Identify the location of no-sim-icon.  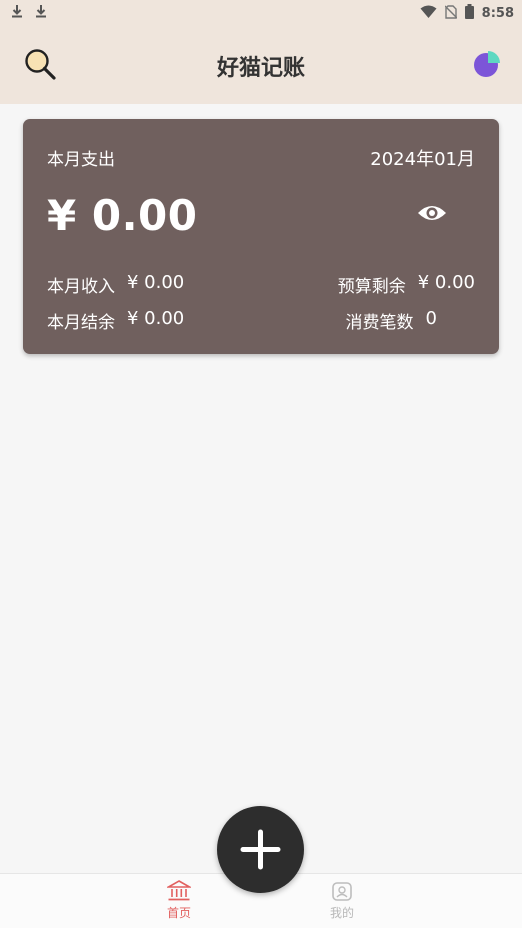
(451, 13).